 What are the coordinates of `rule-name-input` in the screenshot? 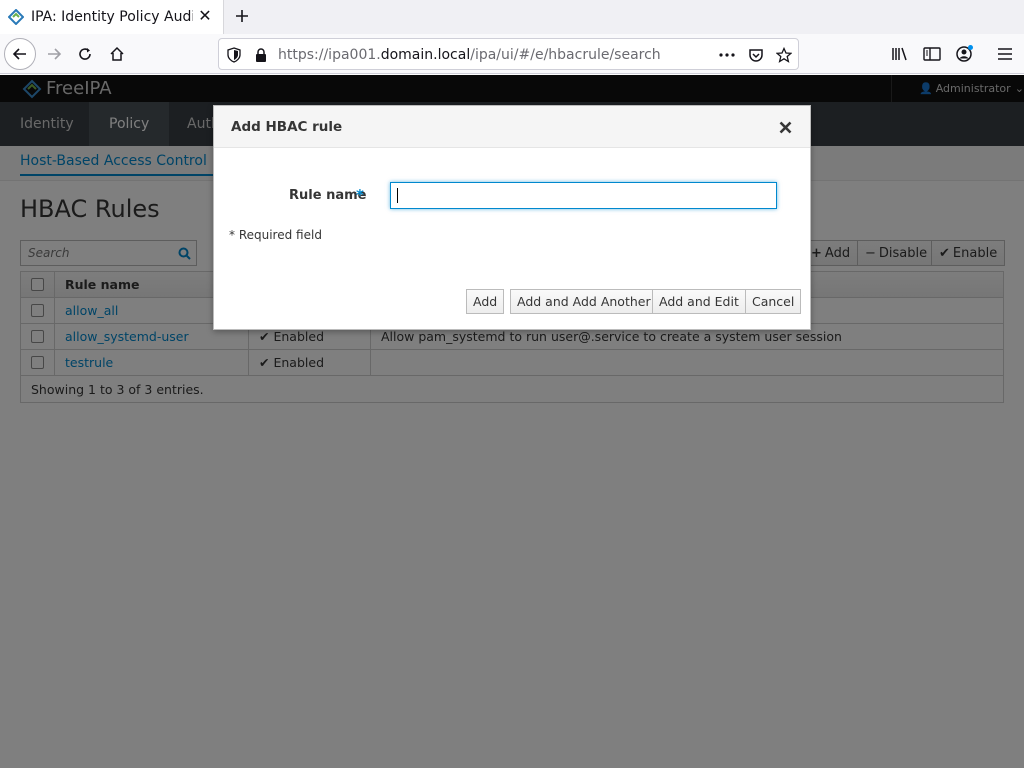 It's located at (583, 195).